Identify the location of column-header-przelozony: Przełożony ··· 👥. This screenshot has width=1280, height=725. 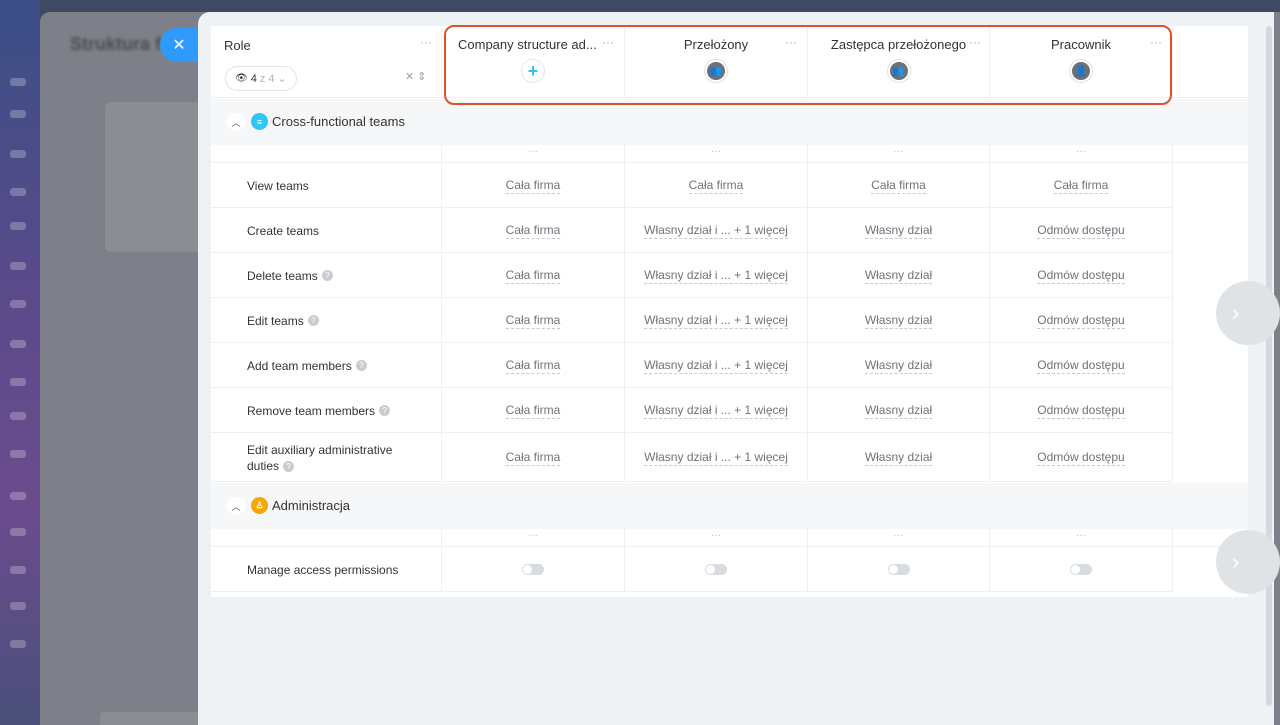
(716, 62).